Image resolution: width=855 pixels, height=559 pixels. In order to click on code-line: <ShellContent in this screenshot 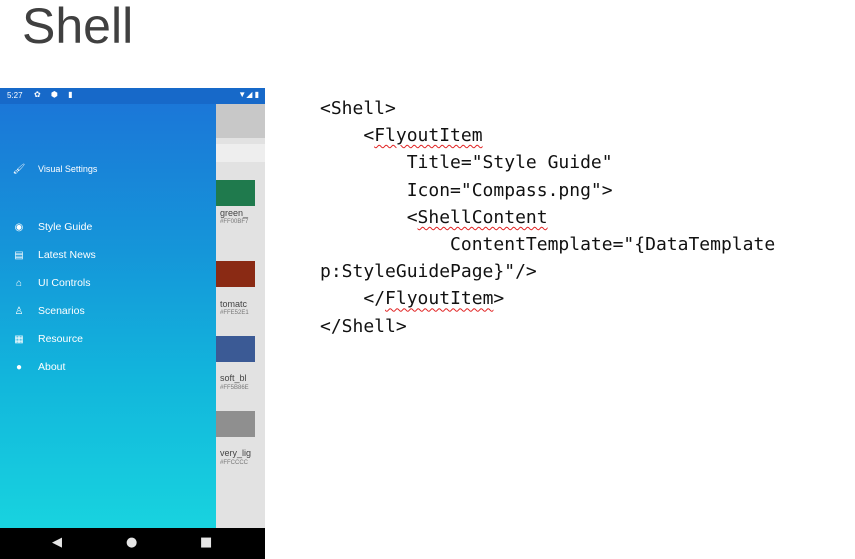, I will do `click(547, 217)`.